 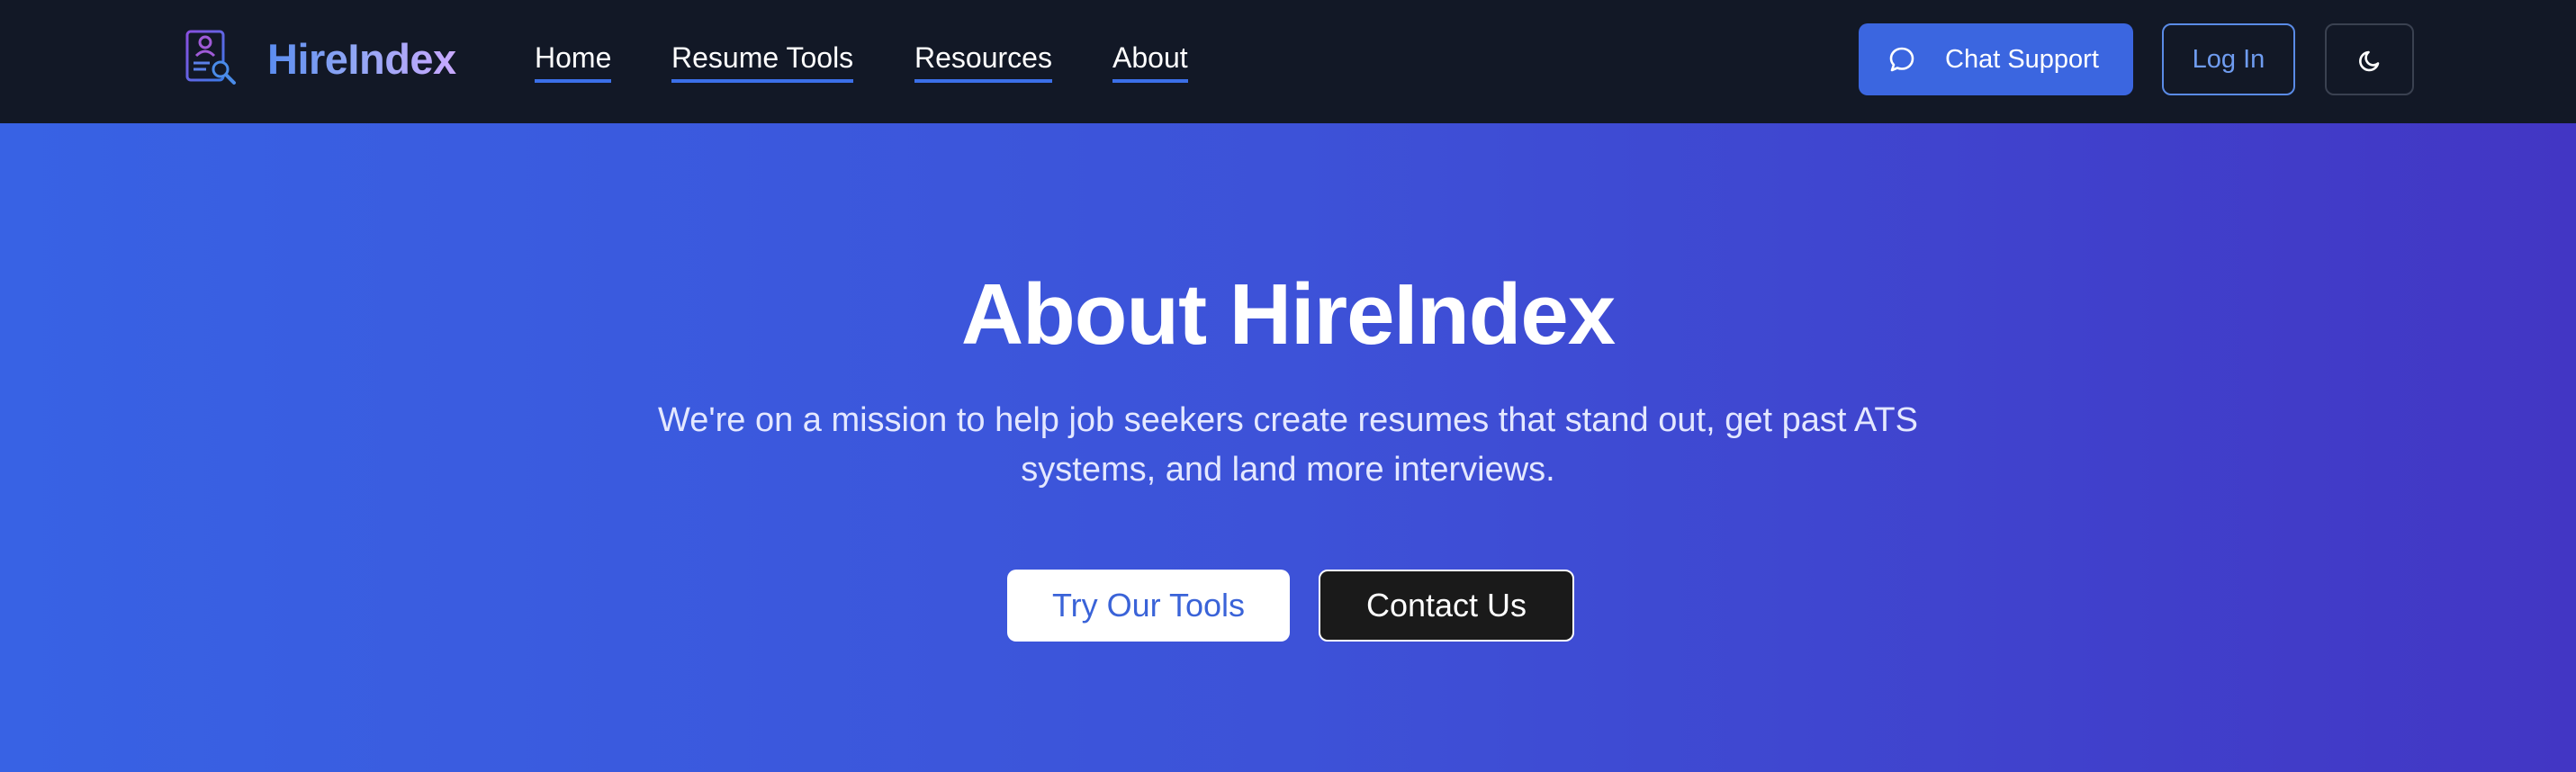 I want to click on brand-name: HireIndex, so click(x=361, y=59).